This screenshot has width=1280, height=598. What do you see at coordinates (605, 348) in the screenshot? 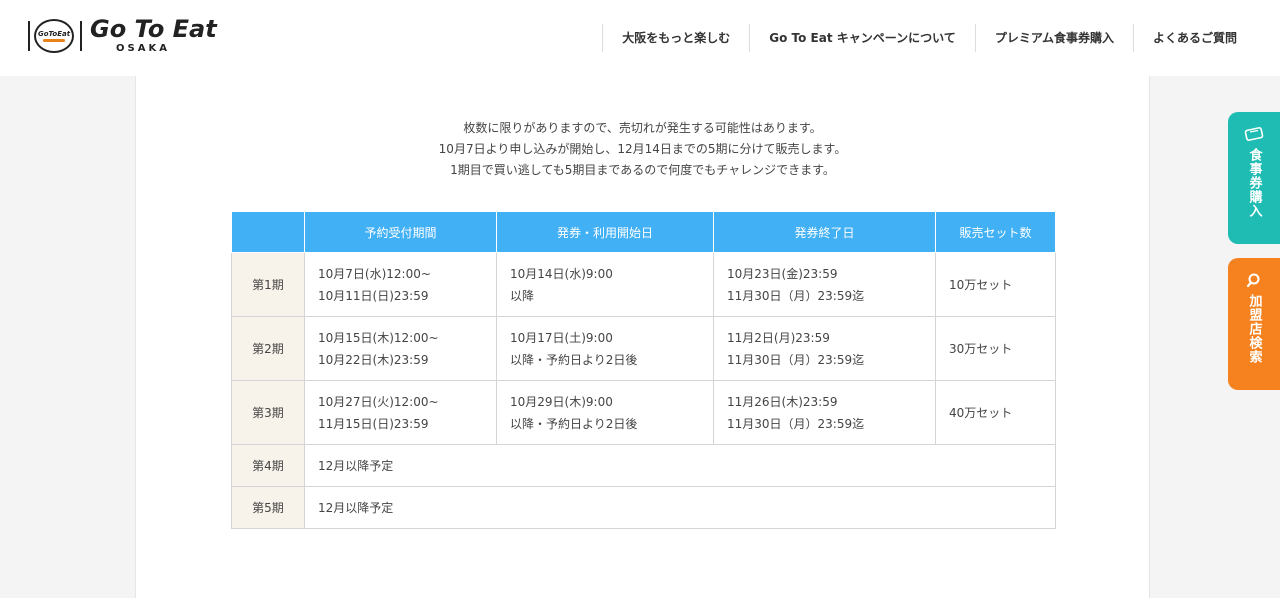
I see `start-cell: 10月17日(土)9:00 以降・予約日より2日後` at bounding box center [605, 348].